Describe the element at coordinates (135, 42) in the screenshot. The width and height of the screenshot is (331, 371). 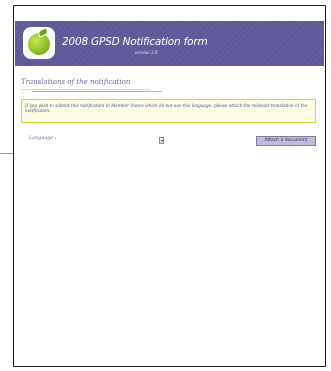
I see `form-title: 2008 GPSD Notification form` at that location.